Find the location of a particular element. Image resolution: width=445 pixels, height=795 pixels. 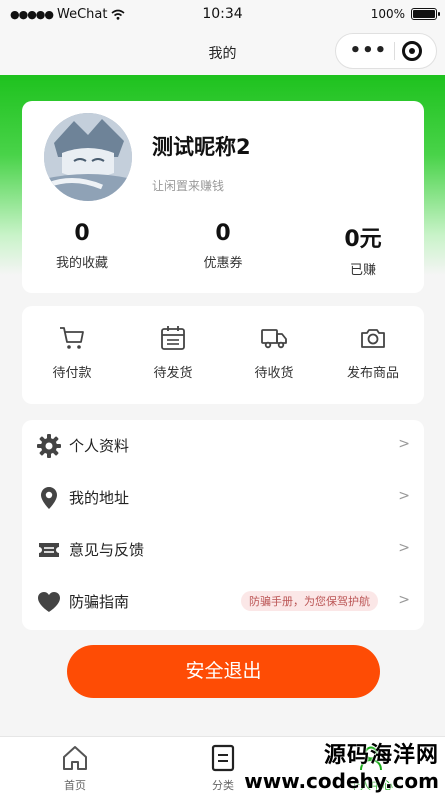

stat-label: 我的收藏 is located at coordinates (81, 263).